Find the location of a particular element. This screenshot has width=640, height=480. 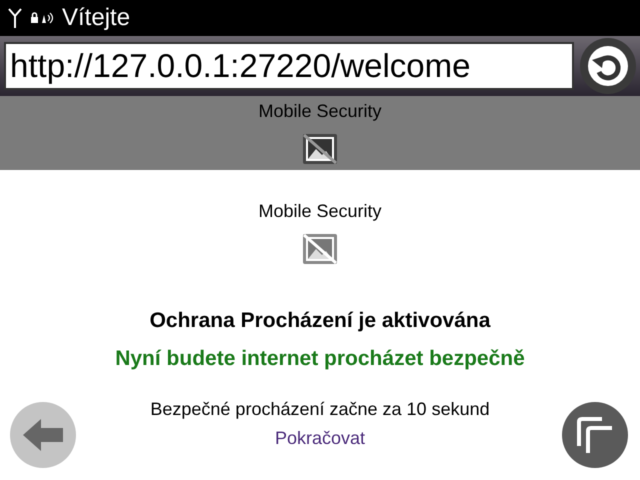

banner-title: Mobile Security is located at coordinates (320, 111).